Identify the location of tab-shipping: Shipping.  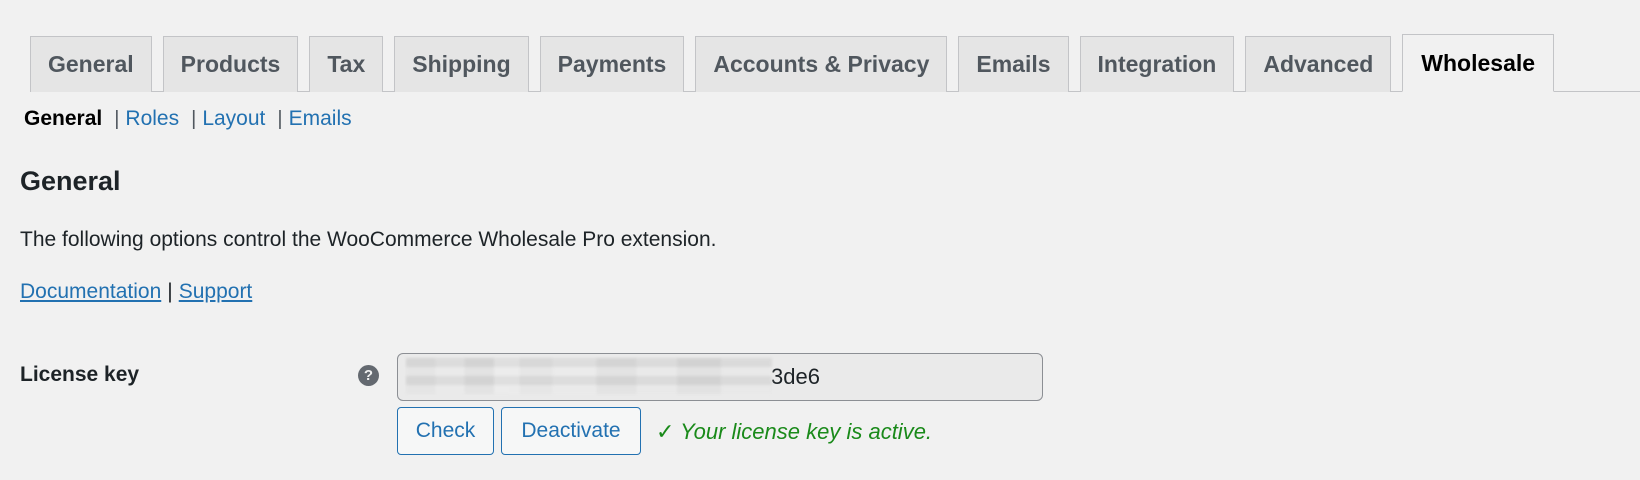
(461, 64).